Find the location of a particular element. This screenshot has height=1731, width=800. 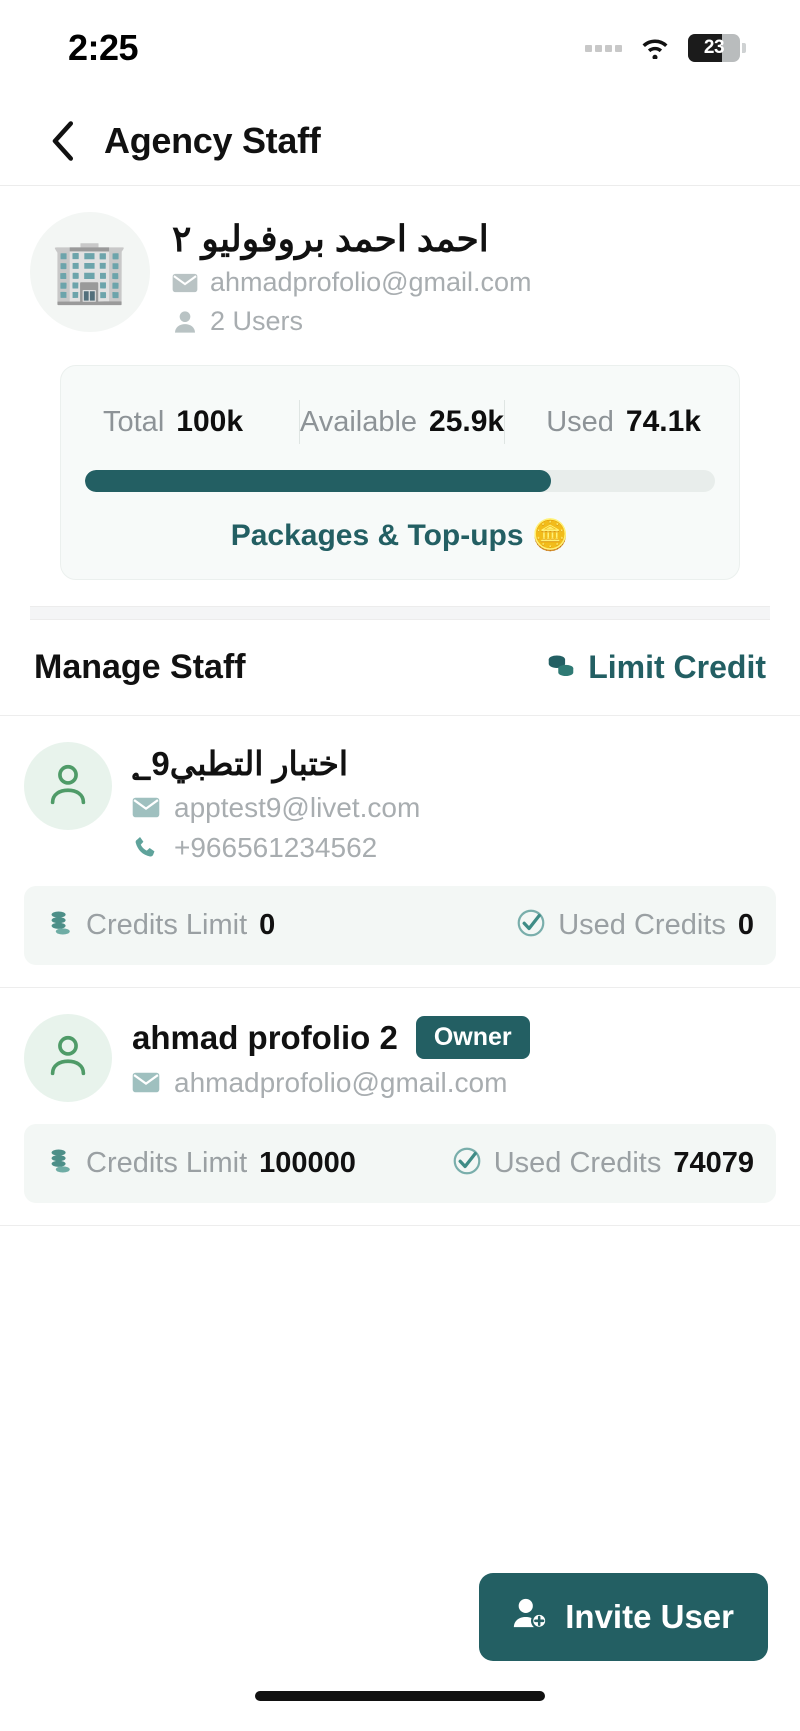

credits-limit-value: 100000 is located at coordinates (307, 1162).